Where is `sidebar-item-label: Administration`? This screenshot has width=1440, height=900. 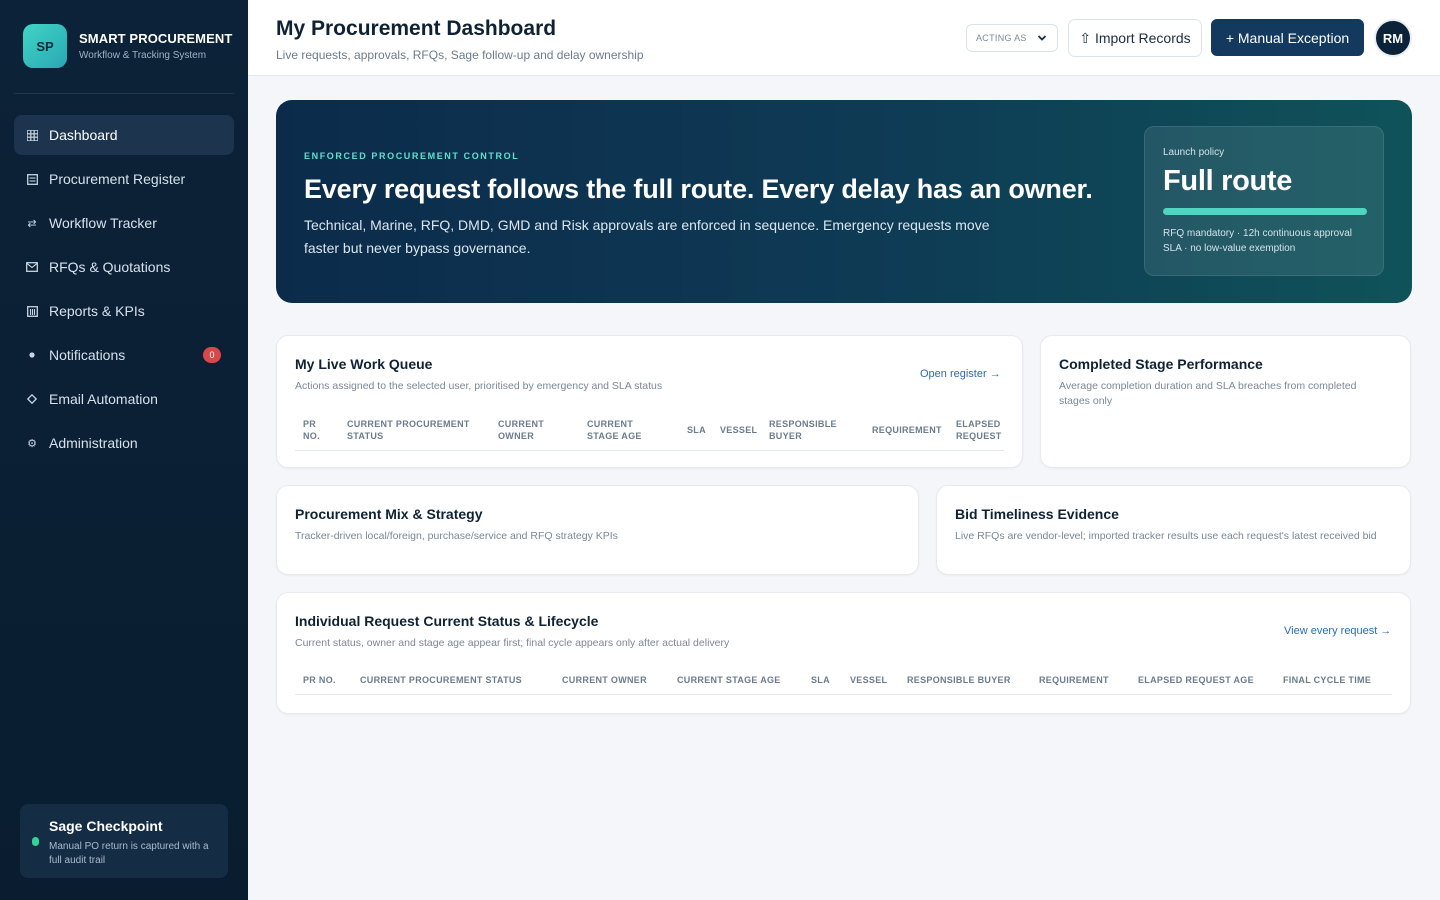
sidebar-item-label: Administration is located at coordinates (93, 443).